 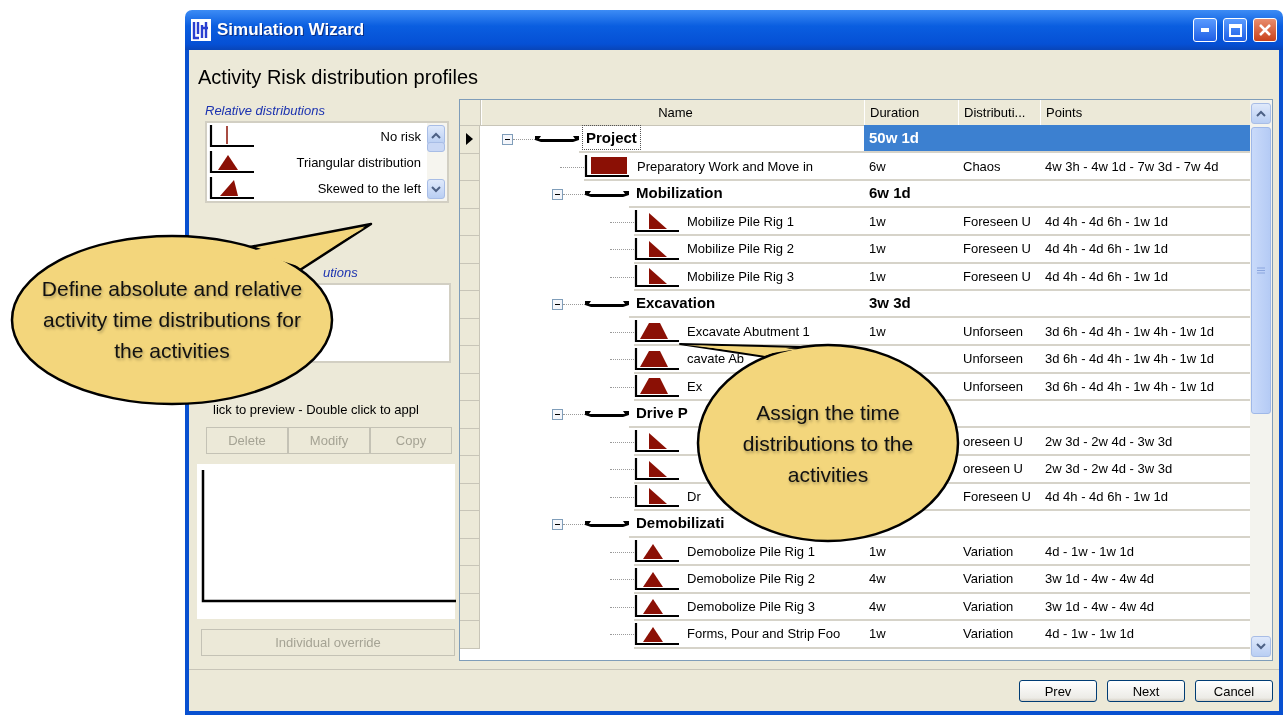 I want to click on maximize-icon, so click(x=1235, y=30).